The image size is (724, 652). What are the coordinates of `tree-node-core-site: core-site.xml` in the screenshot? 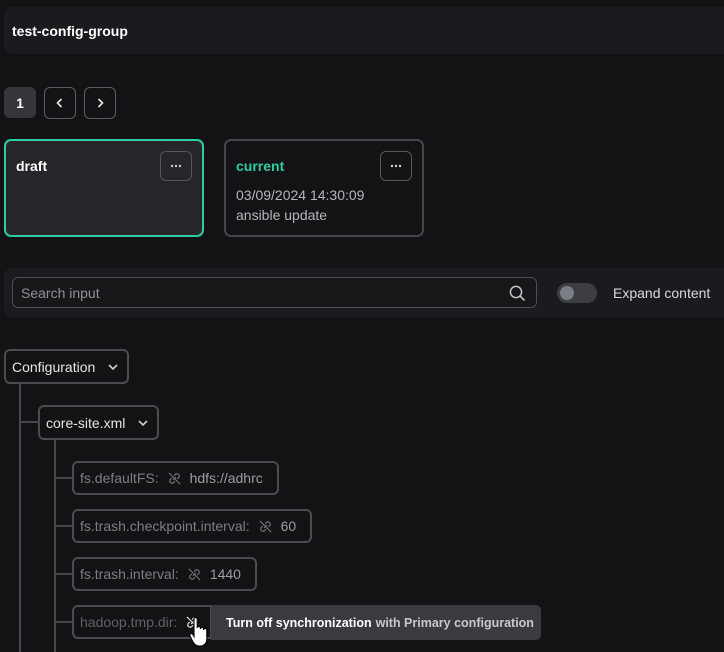 It's located at (99, 422).